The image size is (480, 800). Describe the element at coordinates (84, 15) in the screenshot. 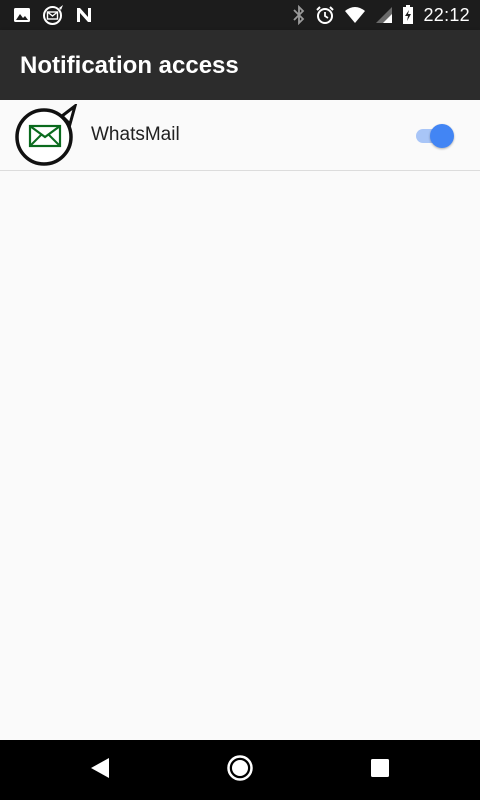

I see `n-icon` at that location.